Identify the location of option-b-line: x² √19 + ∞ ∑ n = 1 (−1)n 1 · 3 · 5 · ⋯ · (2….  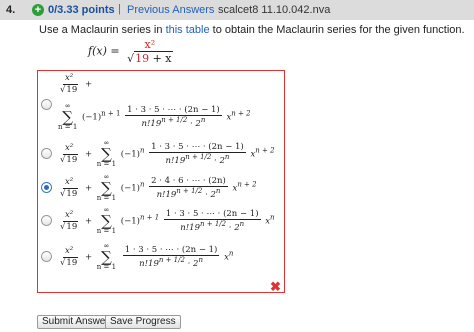
(167, 153).